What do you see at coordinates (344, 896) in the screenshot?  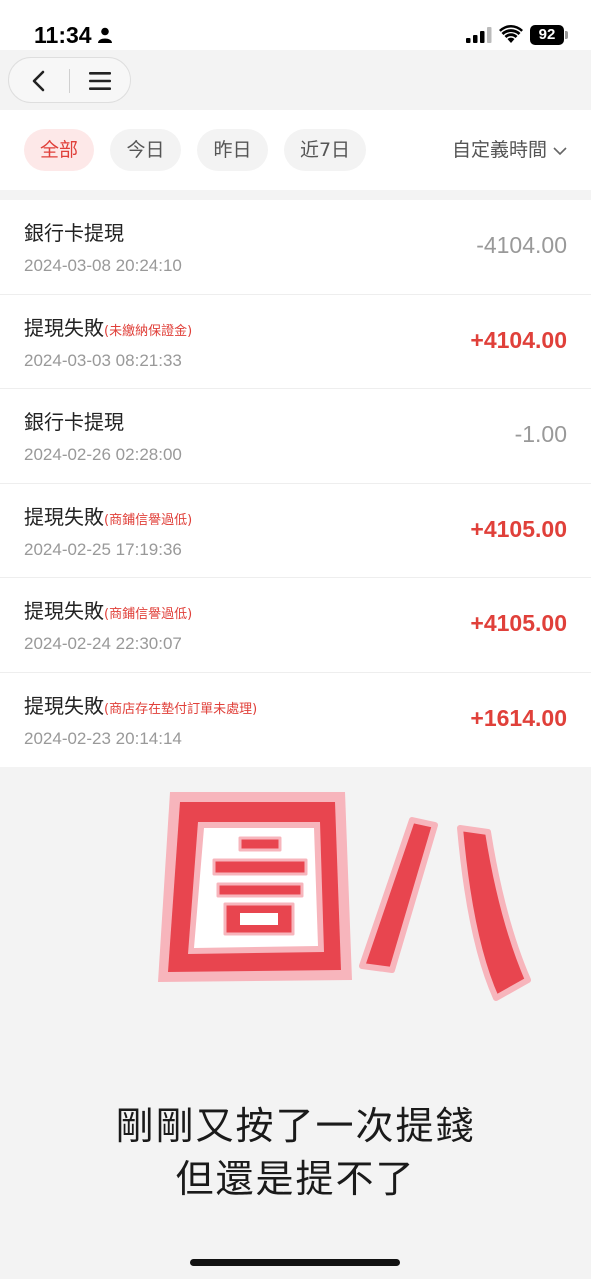 I see `stamp-graphic-tu-ba` at bounding box center [344, 896].